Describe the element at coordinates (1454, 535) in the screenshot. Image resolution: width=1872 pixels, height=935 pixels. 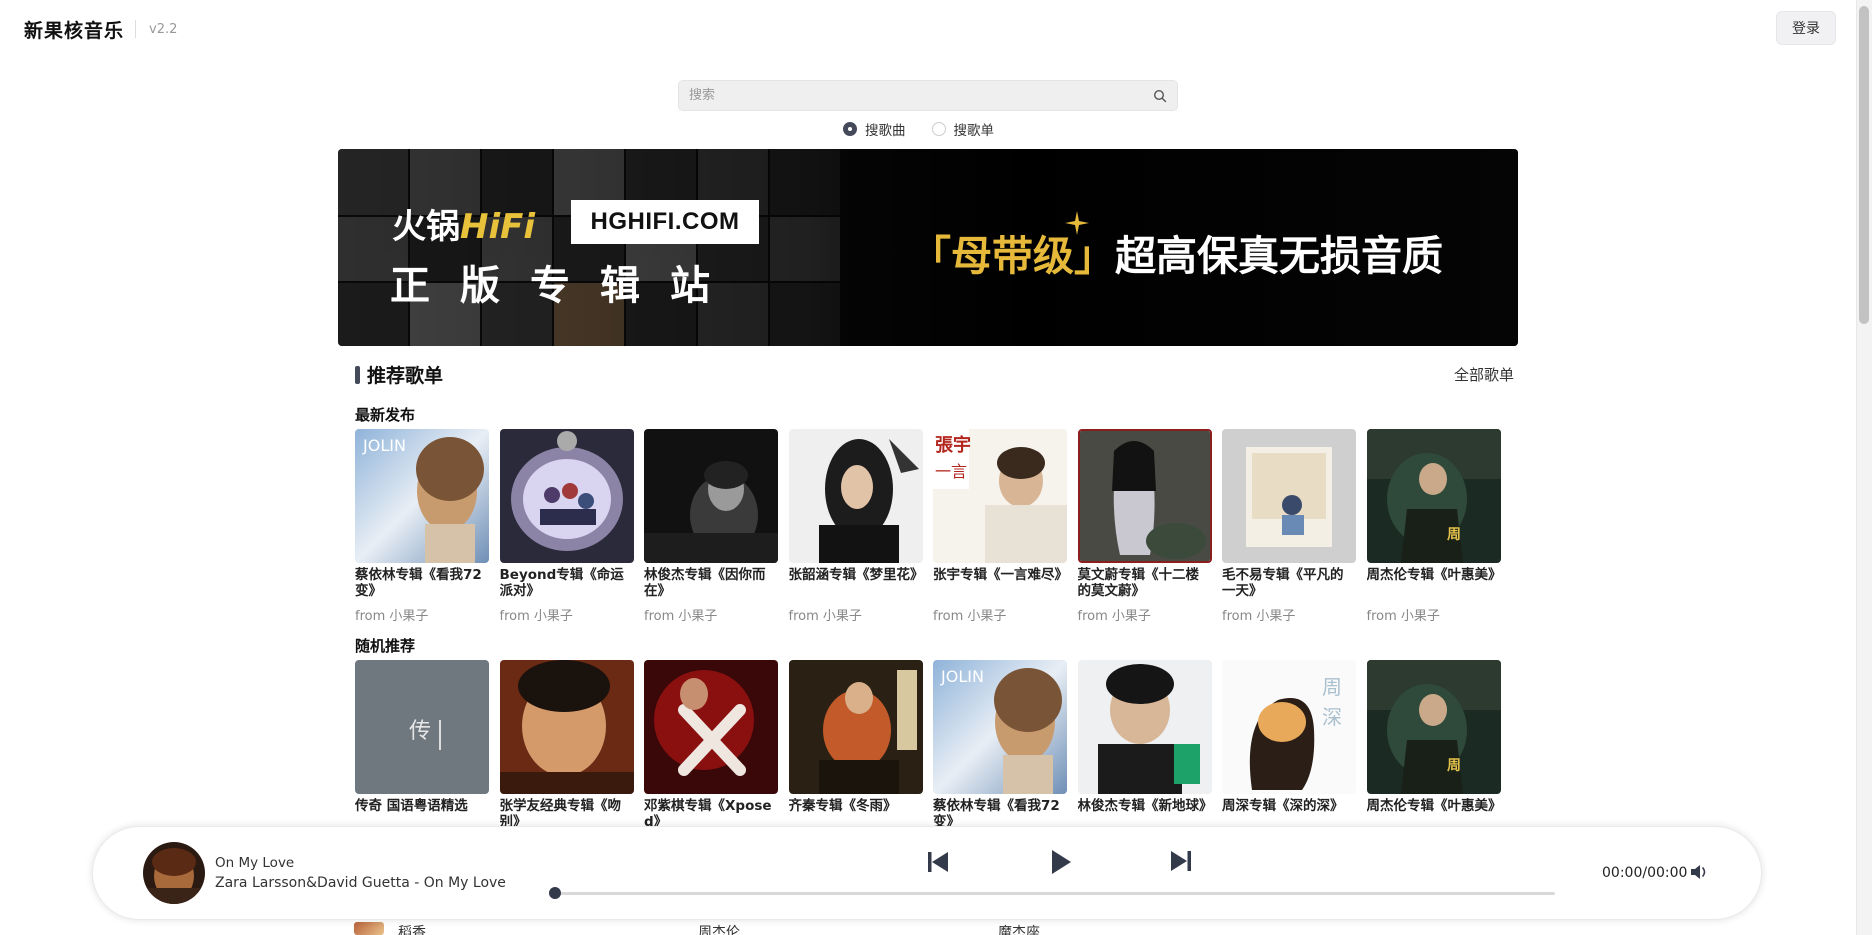
I see `svg-text: 周` at that location.